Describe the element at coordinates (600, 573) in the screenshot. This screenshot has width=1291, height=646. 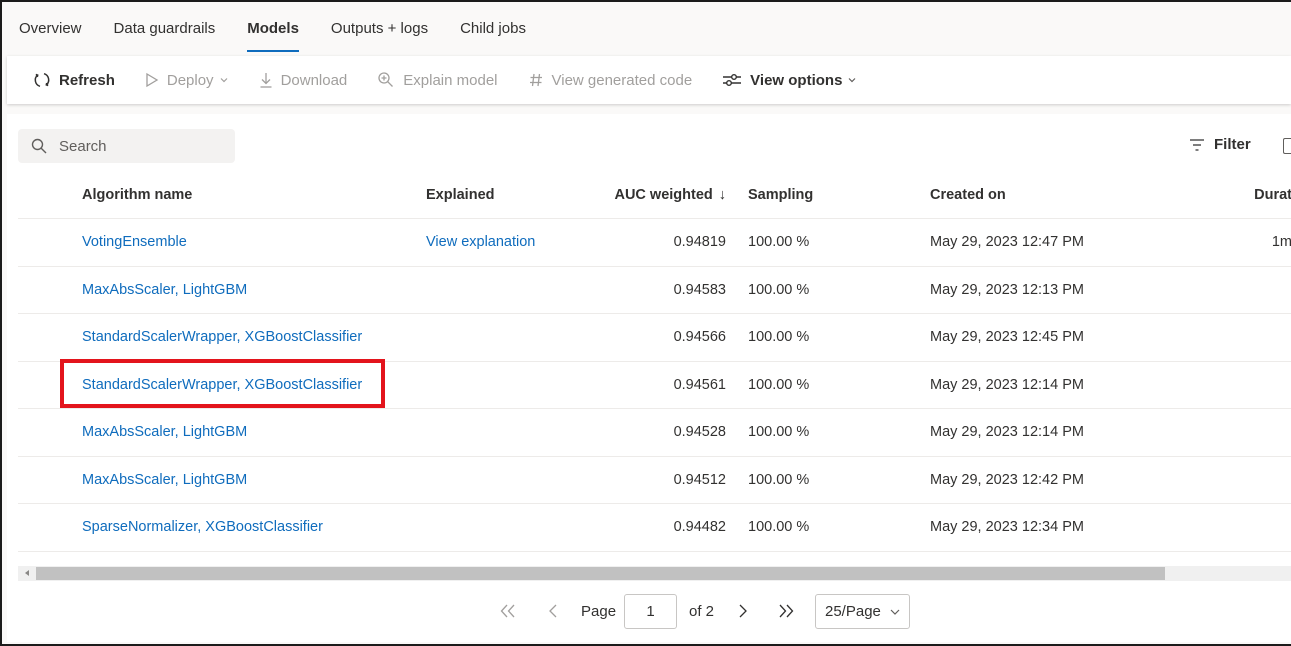
I see `scrollbar-thumb` at that location.